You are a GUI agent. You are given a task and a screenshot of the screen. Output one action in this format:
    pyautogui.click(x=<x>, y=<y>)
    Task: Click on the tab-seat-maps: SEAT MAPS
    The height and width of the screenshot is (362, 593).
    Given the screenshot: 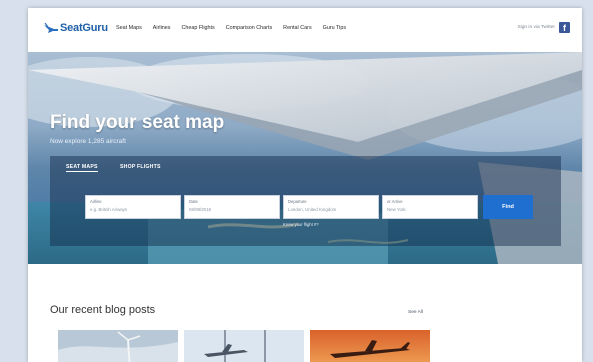 What is the action you would take?
    pyautogui.click(x=82, y=168)
    